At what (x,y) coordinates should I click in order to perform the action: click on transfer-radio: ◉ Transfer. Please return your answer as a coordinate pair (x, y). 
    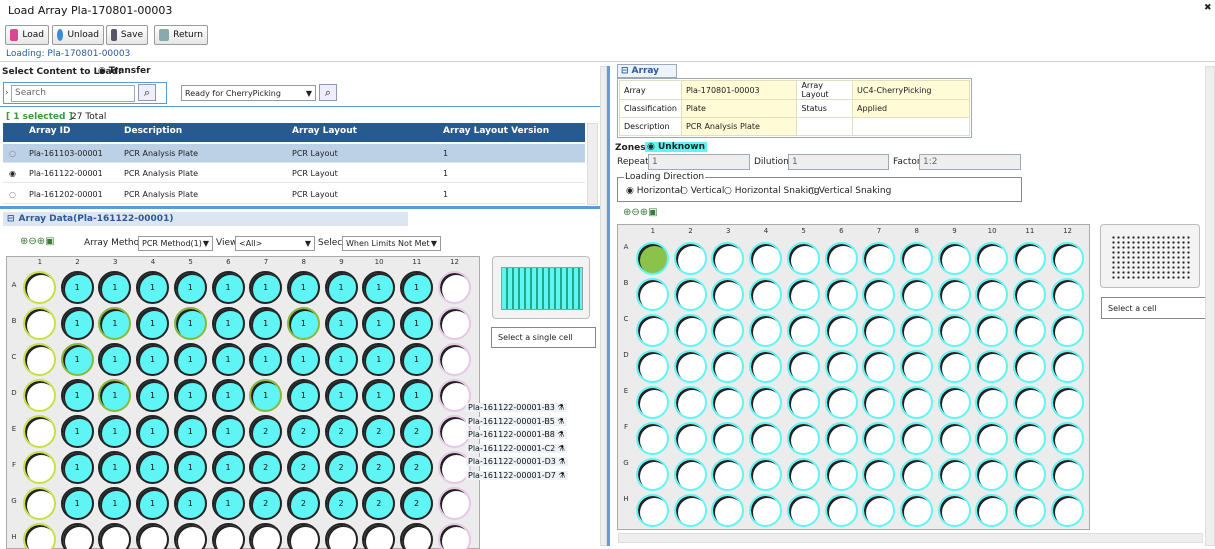
    Looking at the image, I should click on (124, 71).